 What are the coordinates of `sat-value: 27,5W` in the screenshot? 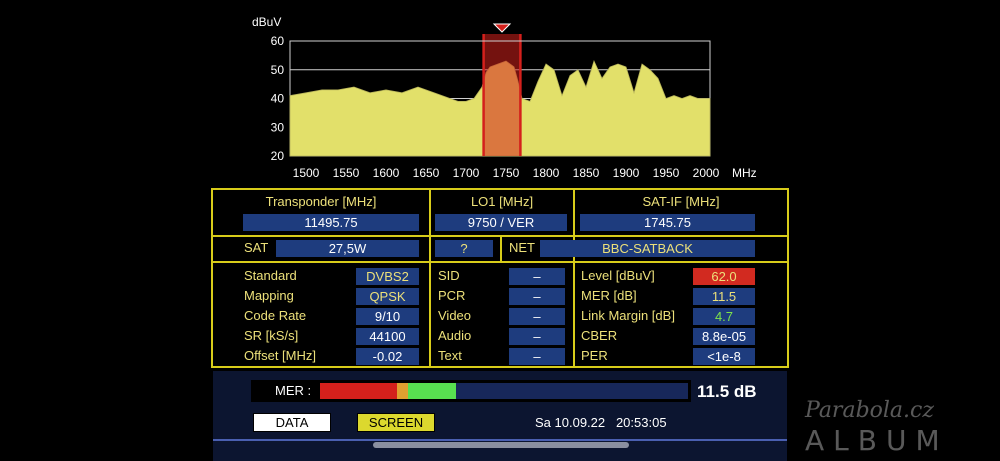 It's located at (347, 248).